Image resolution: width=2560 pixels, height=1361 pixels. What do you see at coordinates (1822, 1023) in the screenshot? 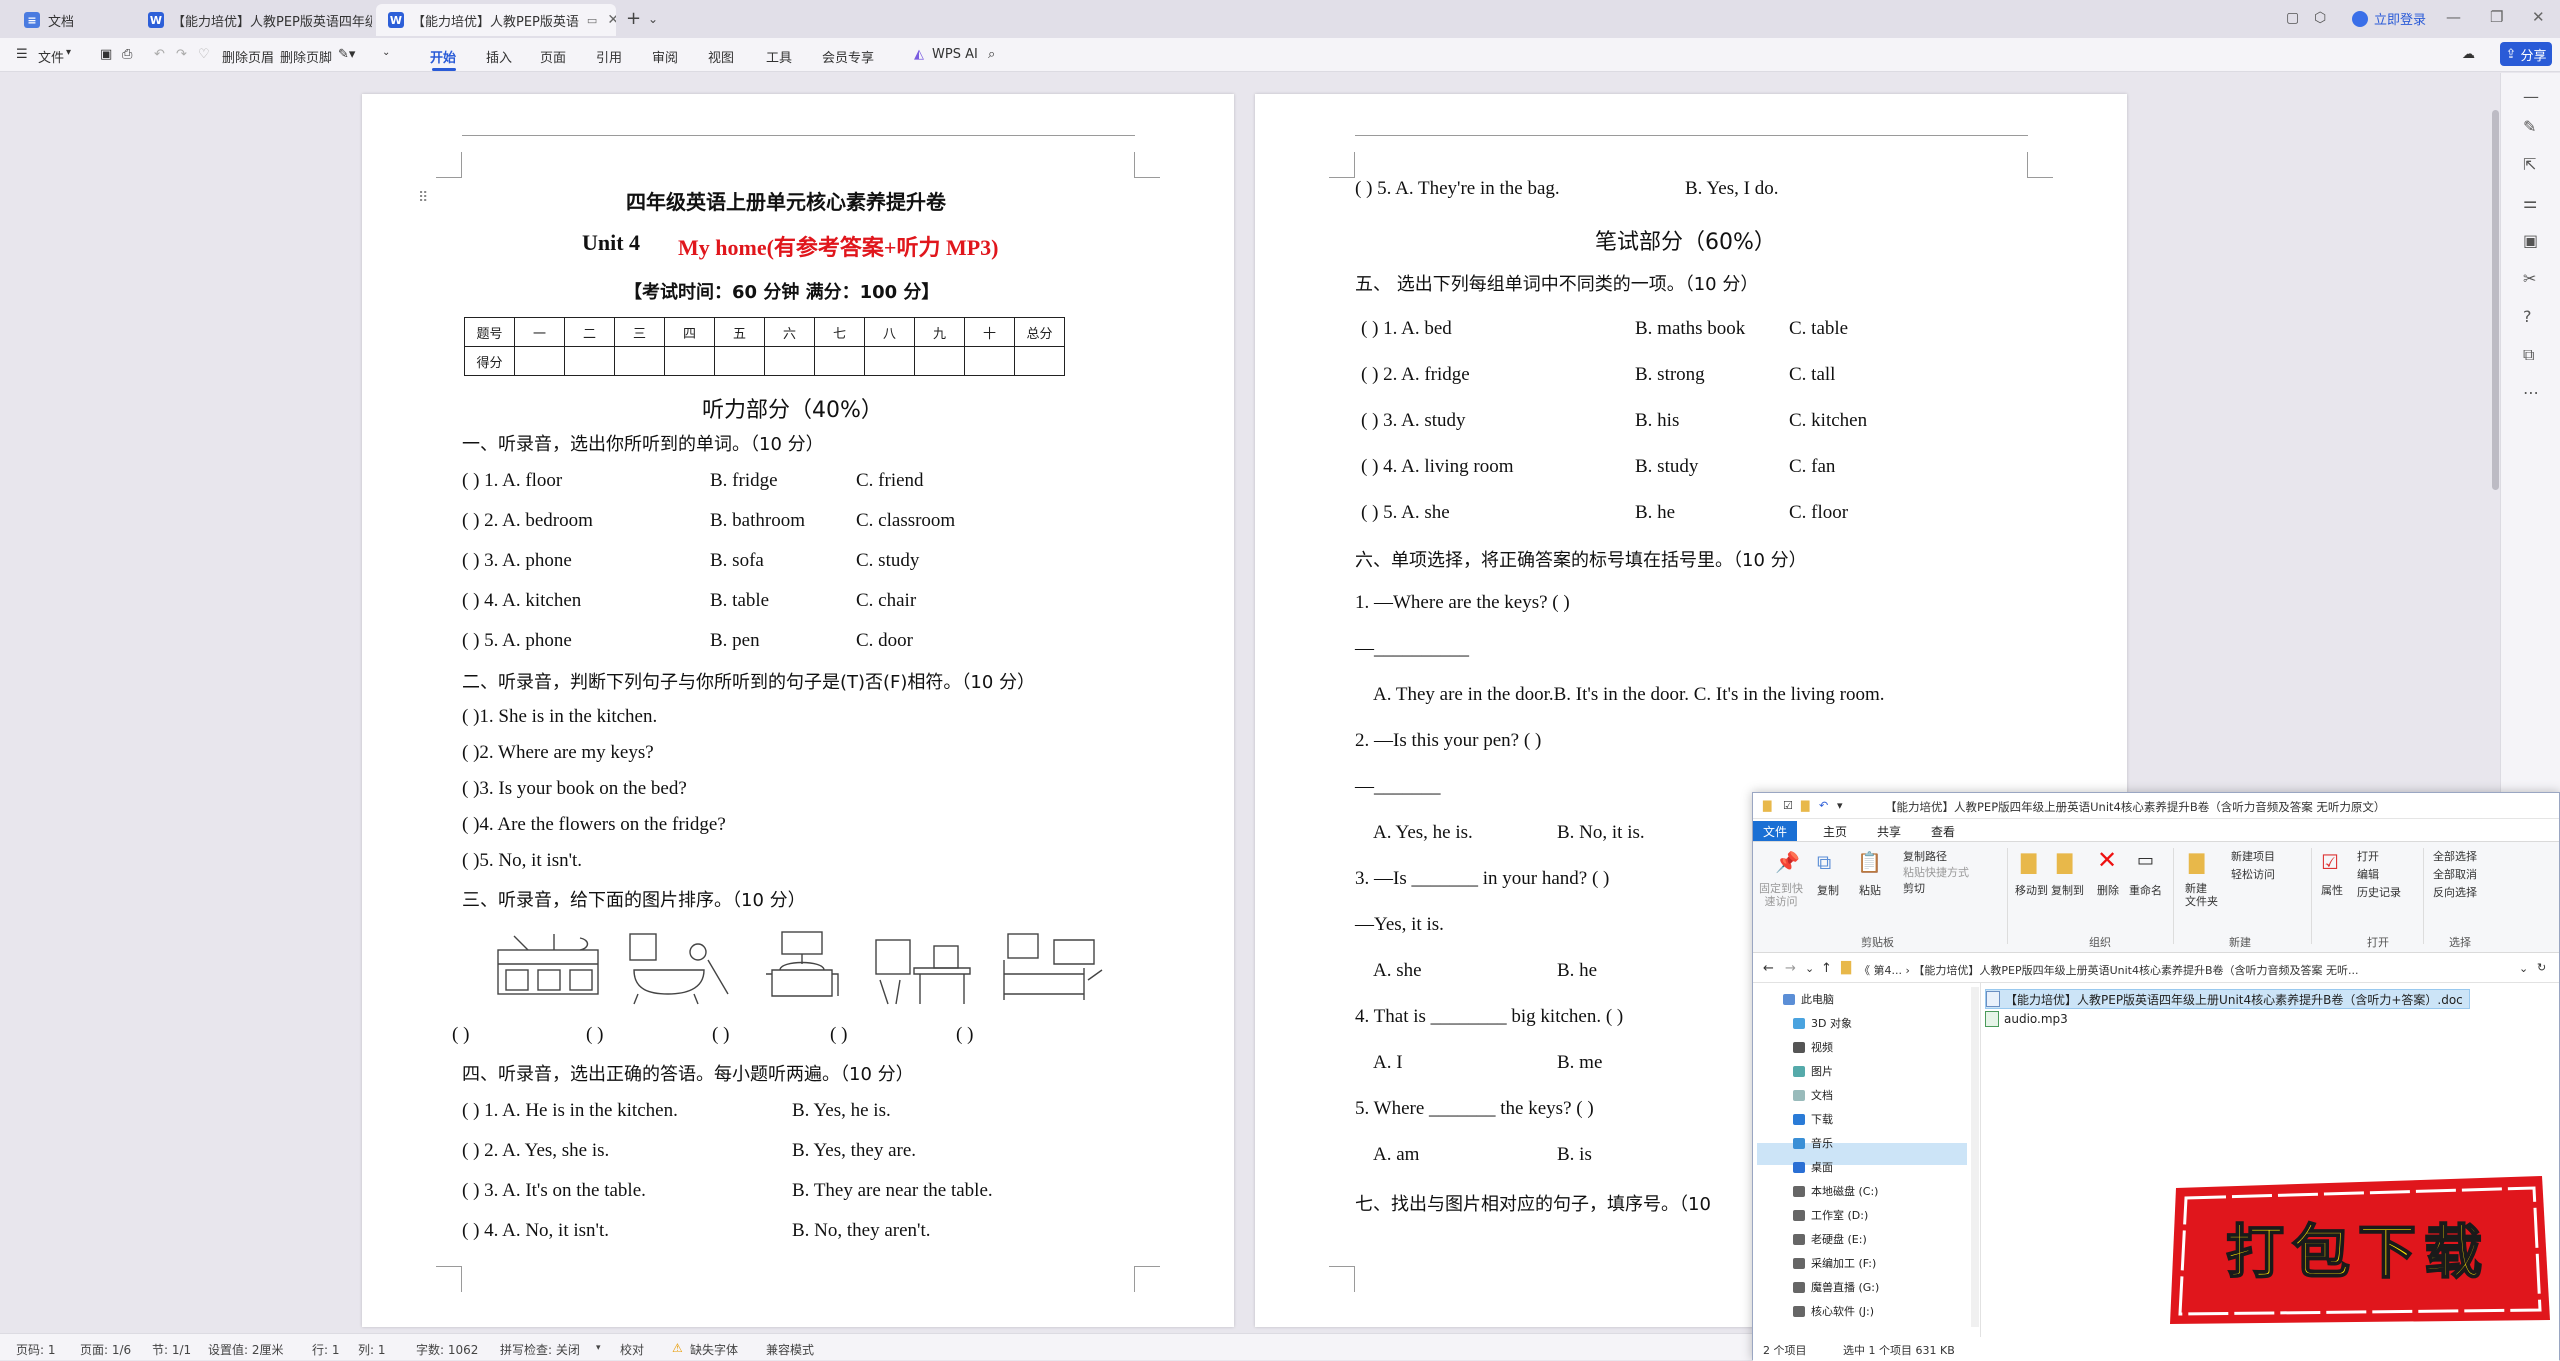
I see `nav-item: 3D 对象` at bounding box center [1822, 1023].